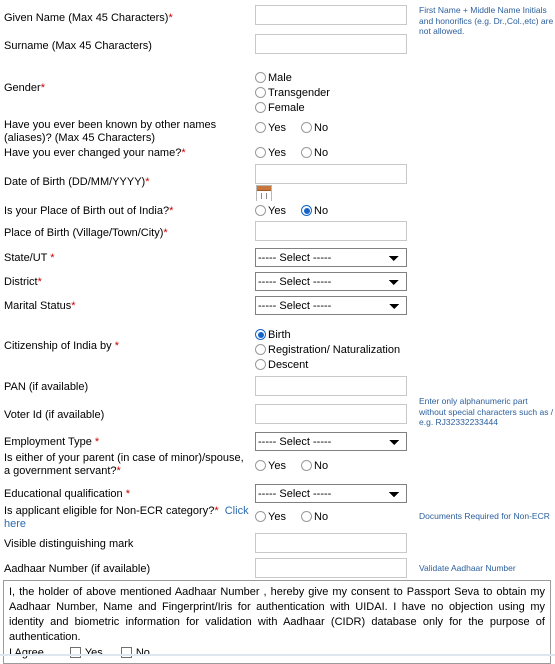 This screenshot has height=664, width=555. What do you see at coordinates (21, 282) in the screenshot?
I see `district-label-text: District` at bounding box center [21, 282].